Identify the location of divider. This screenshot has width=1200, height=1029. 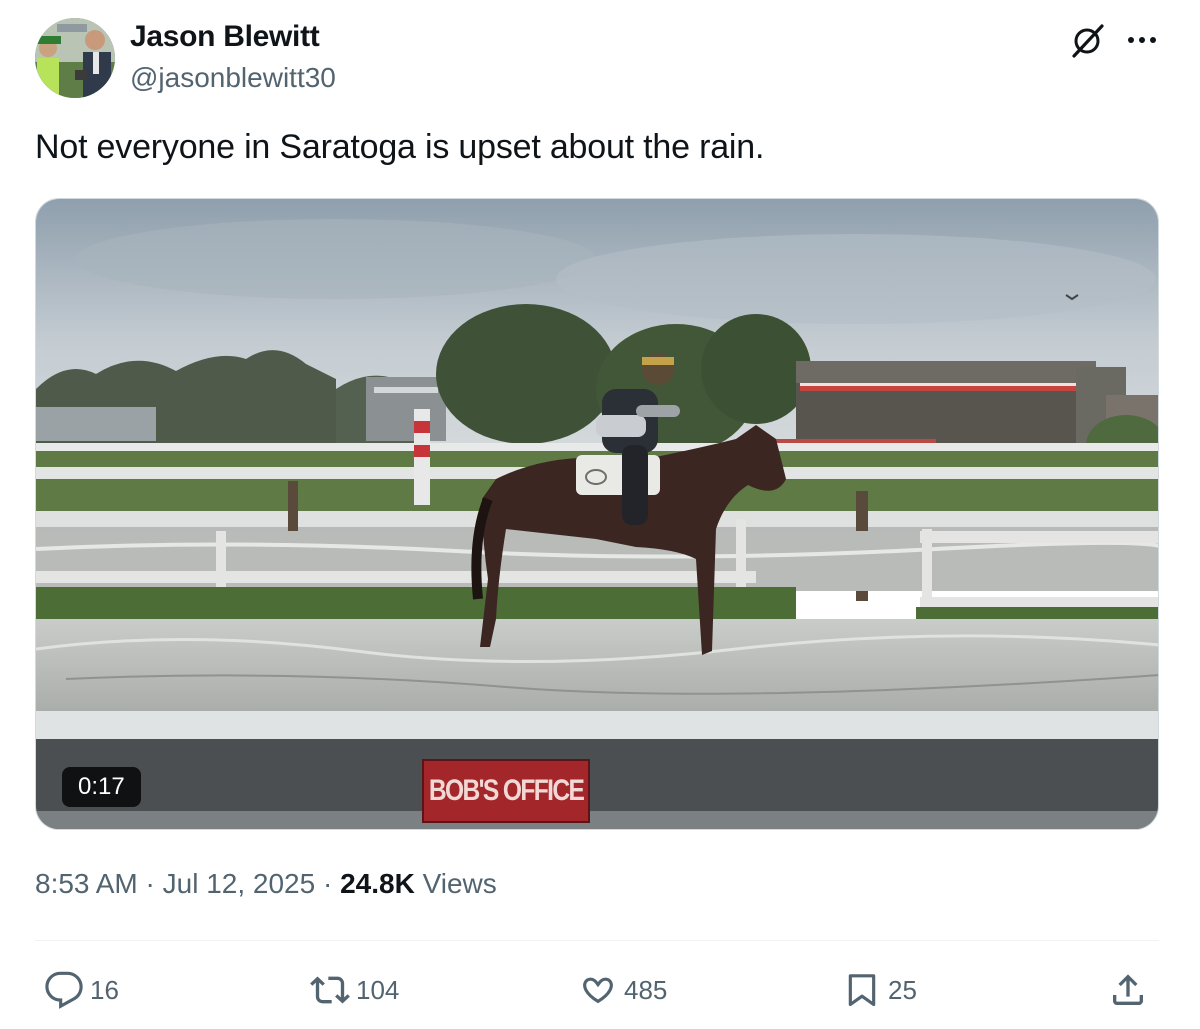
(597, 940).